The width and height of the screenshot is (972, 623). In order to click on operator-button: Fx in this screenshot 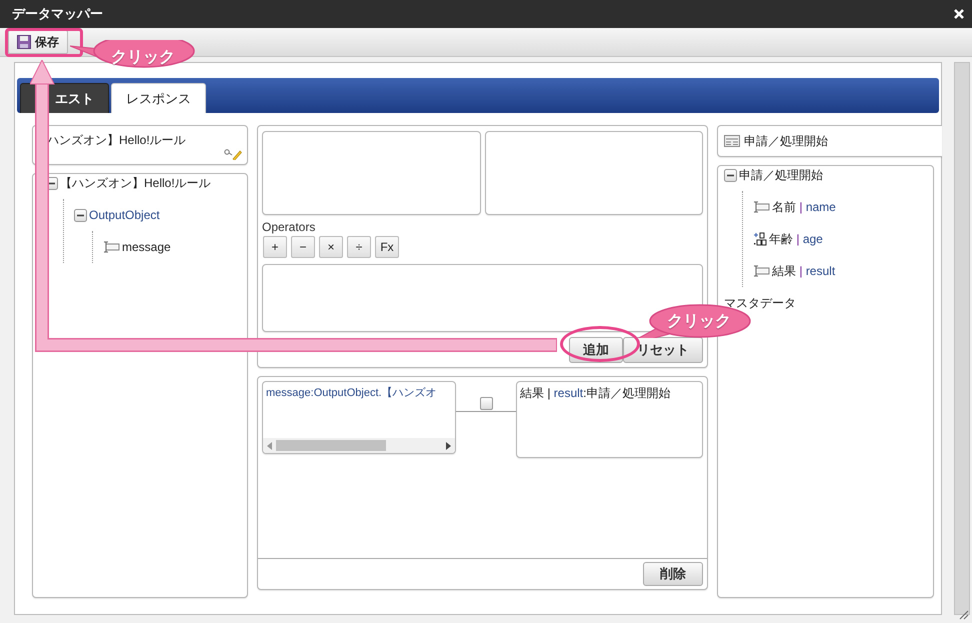, I will do `click(387, 247)`.